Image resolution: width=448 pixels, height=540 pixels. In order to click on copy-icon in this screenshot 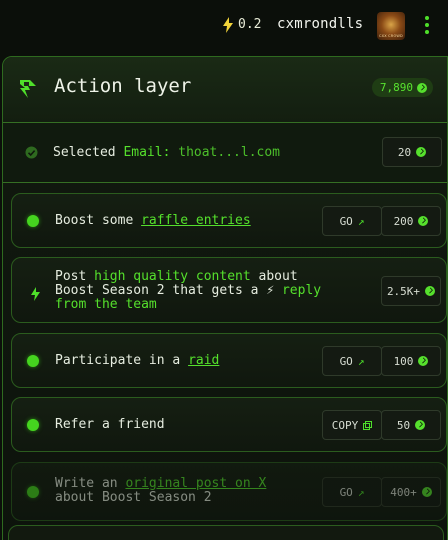, I will do `click(368, 425)`.